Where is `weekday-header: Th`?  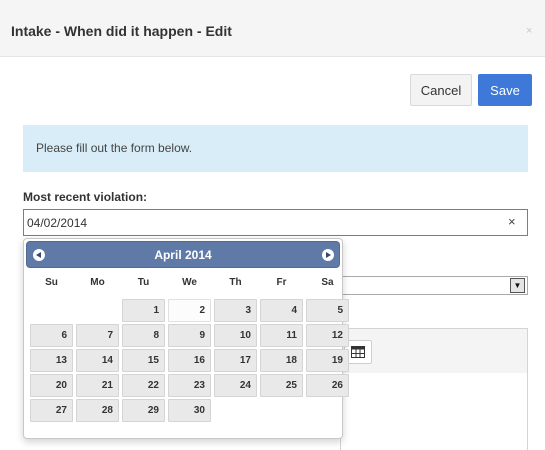 weekday-header: Th is located at coordinates (235, 282).